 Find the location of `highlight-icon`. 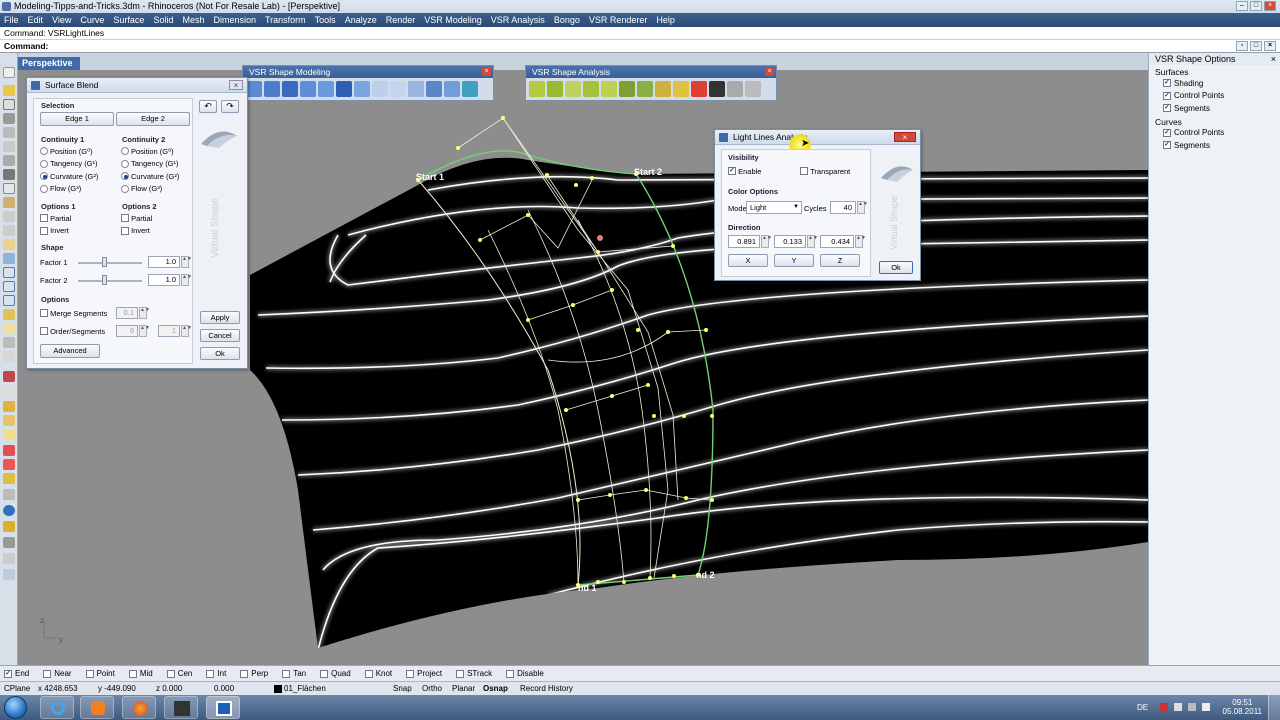

highlight-icon is located at coordinates (591, 89).